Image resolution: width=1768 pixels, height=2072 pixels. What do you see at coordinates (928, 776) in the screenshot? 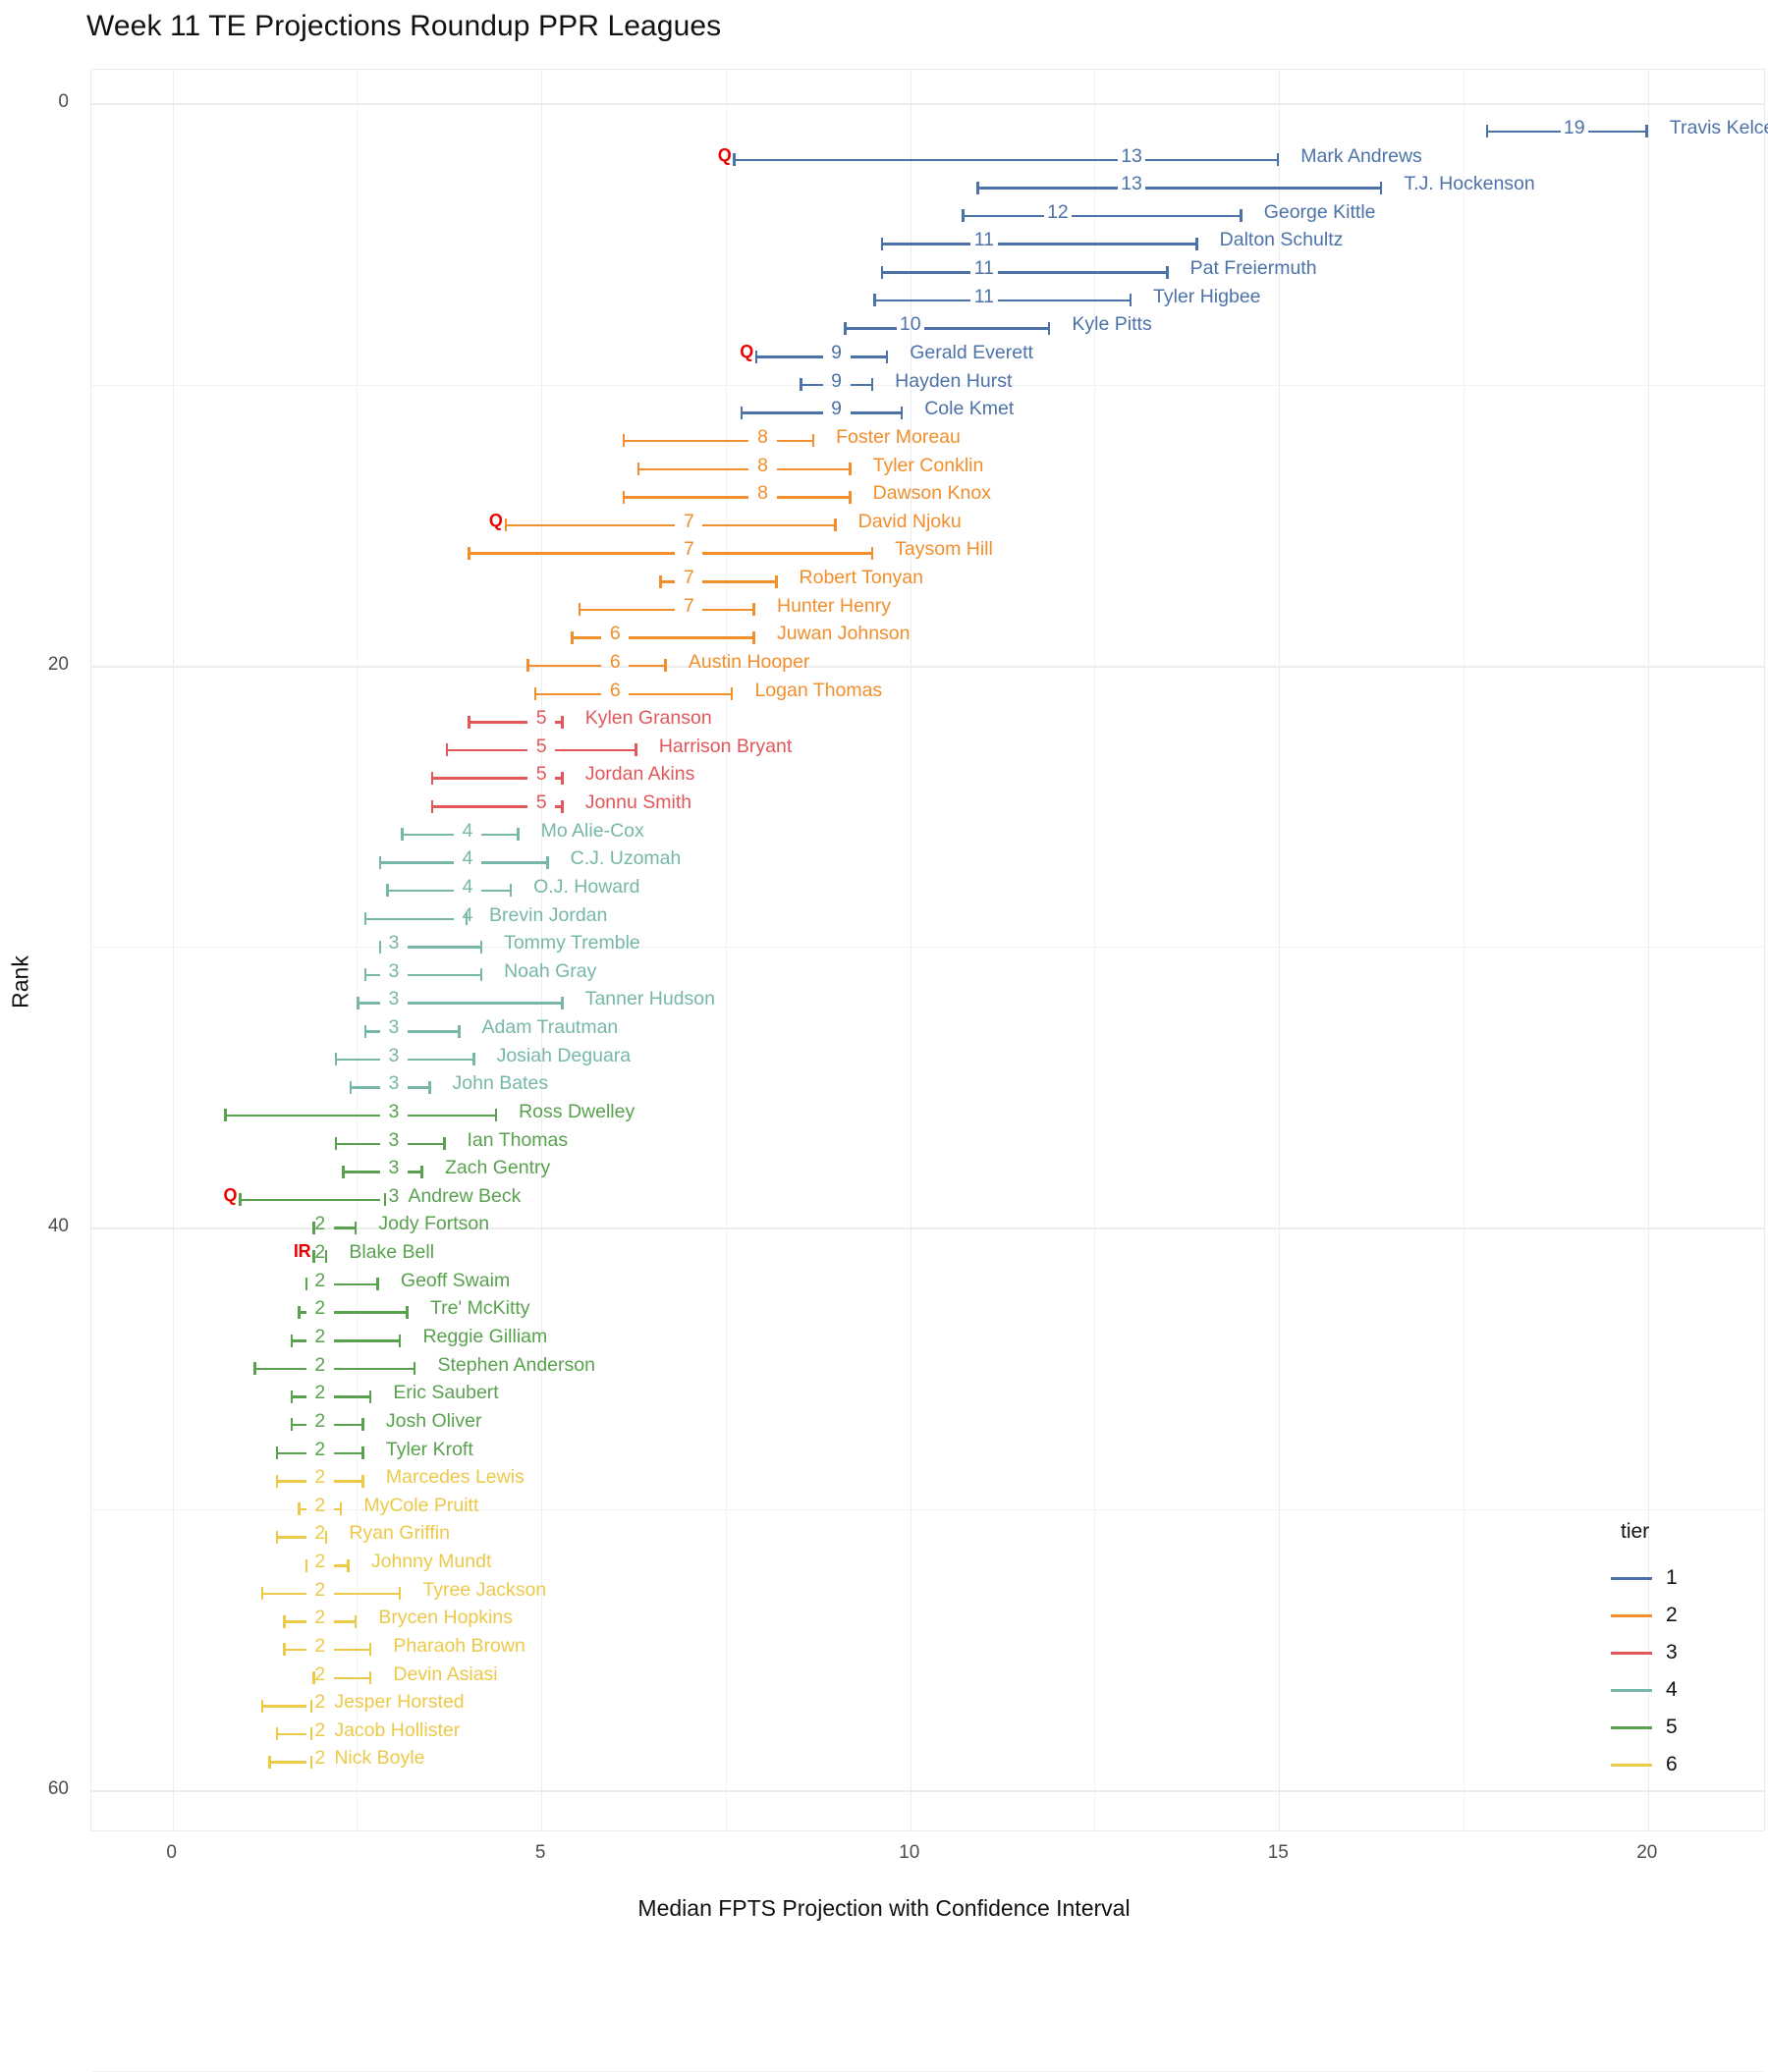
I see `player-row: 5 Jordan Akins` at bounding box center [928, 776].